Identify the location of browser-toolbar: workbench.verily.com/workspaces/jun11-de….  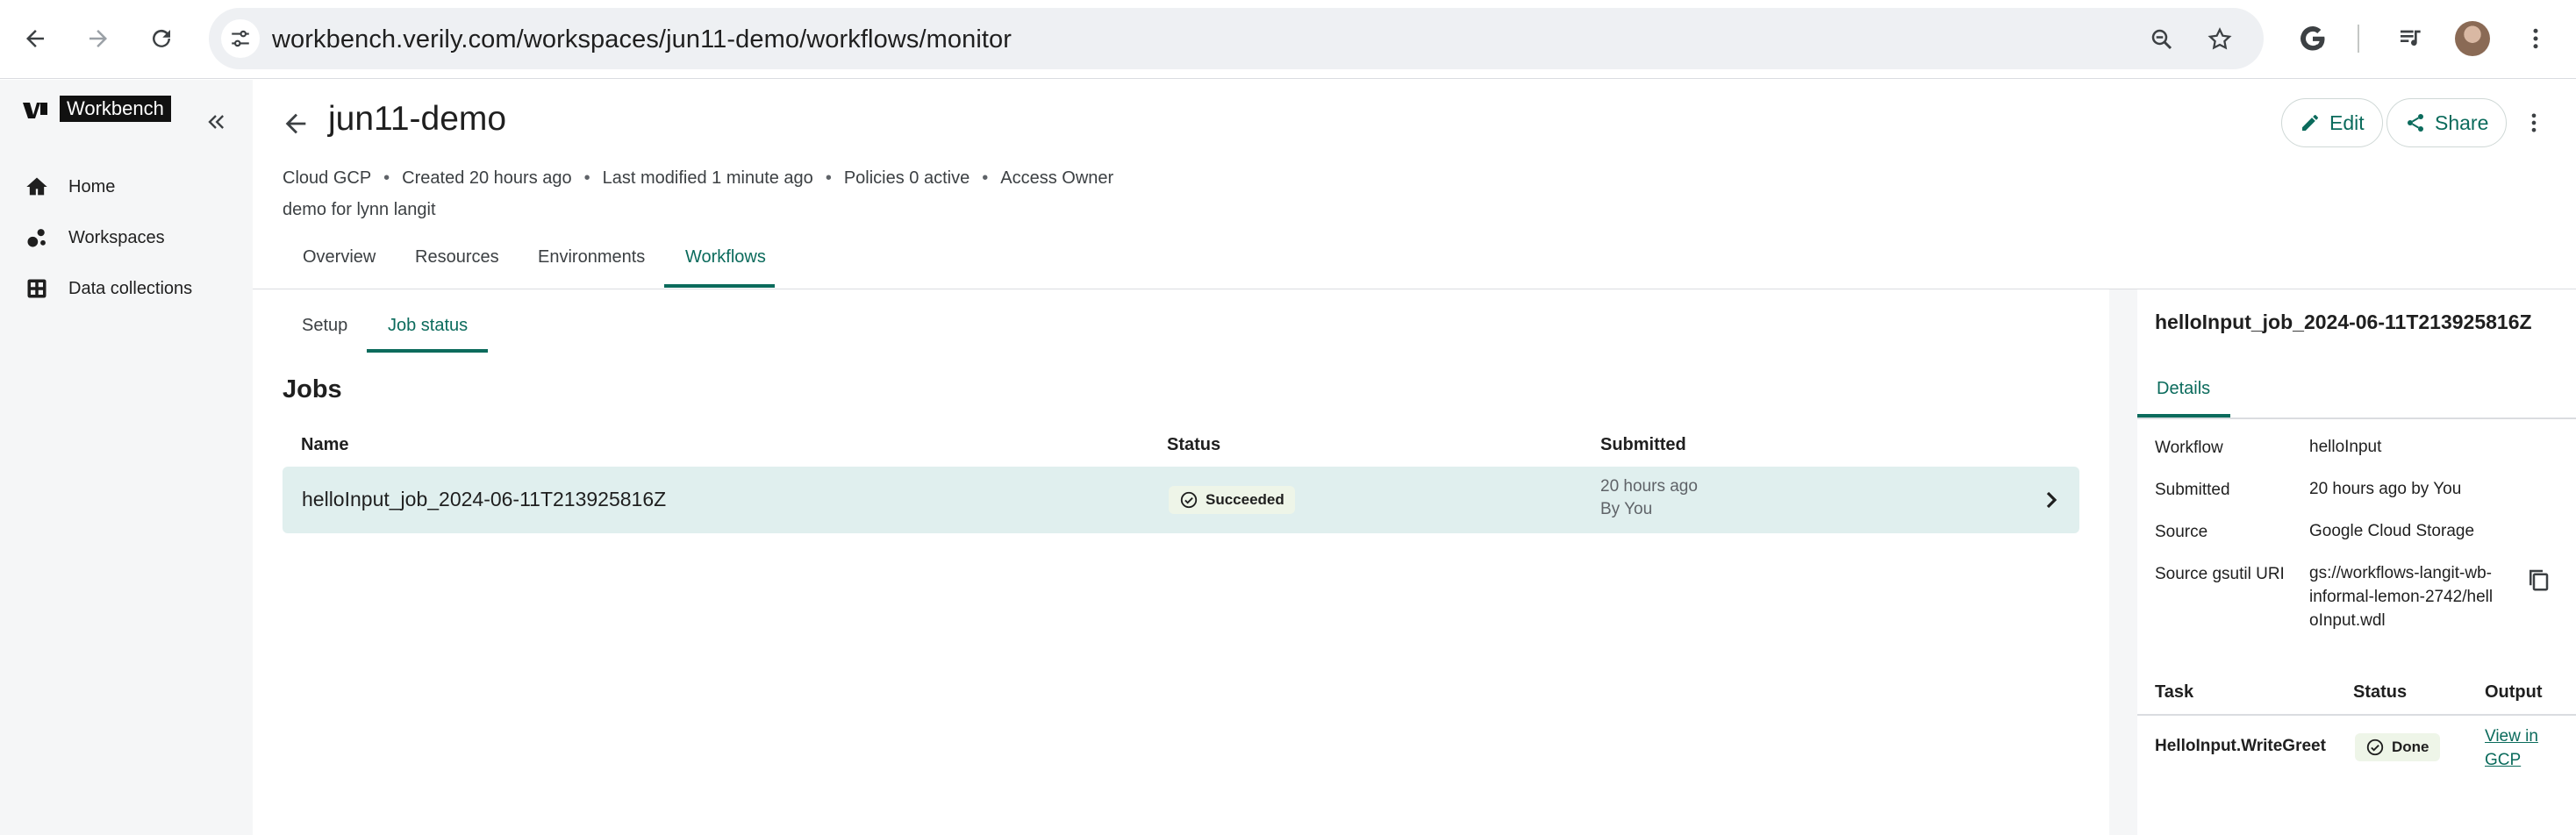
(1288, 39).